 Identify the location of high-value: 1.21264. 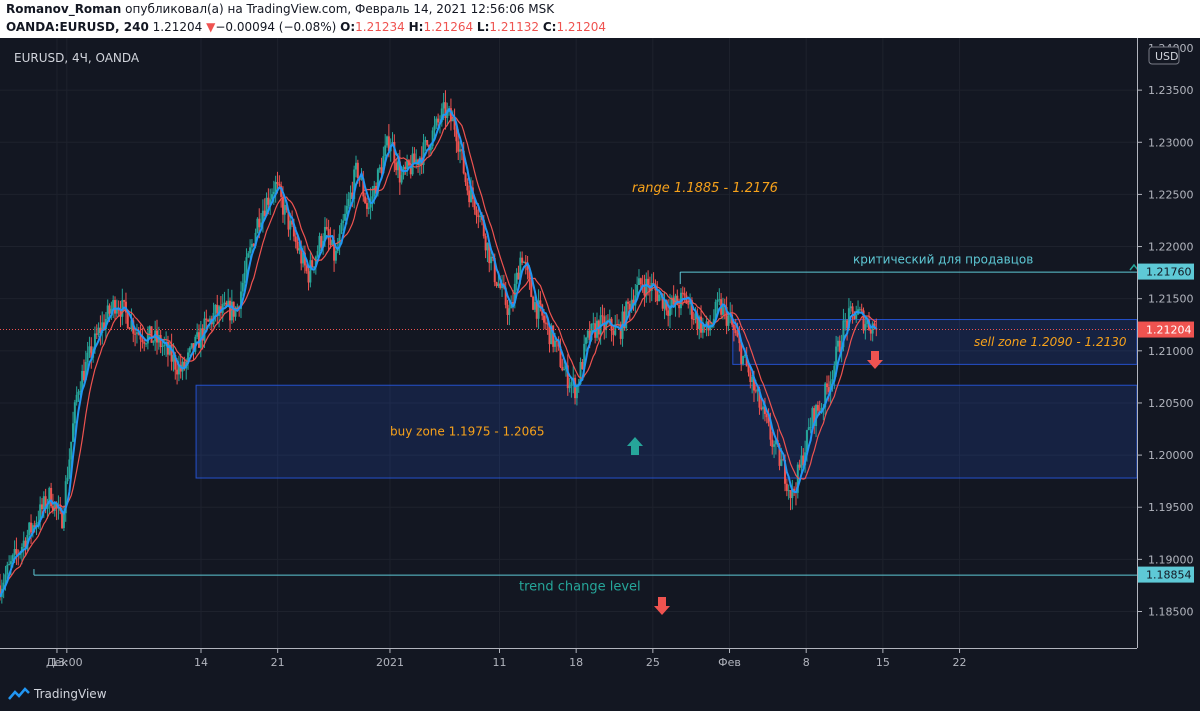
(448, 27).